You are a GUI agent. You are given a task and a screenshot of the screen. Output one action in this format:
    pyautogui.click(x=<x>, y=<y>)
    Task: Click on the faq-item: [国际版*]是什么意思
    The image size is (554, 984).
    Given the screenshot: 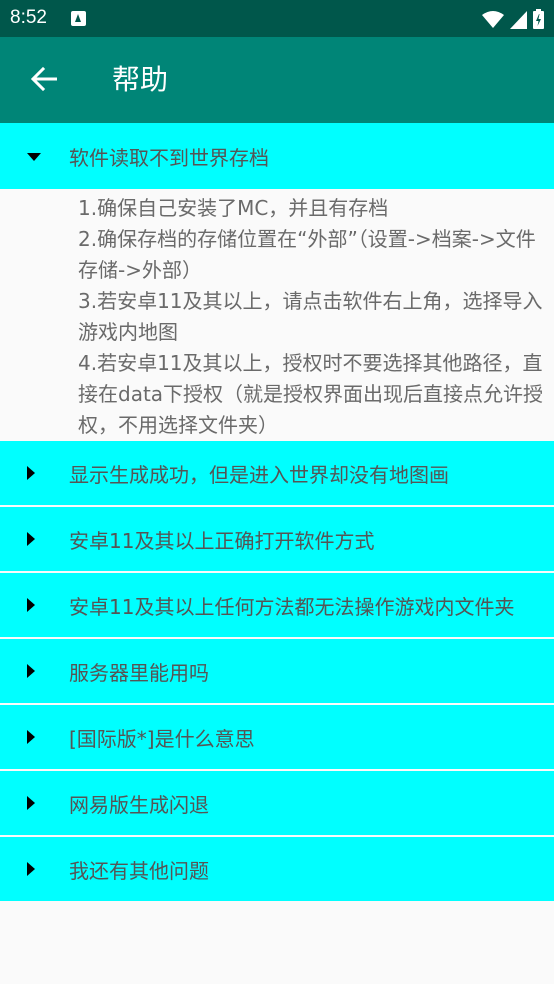 What is the action you would take?
    pyautogui.click(x=277, y=738)
    